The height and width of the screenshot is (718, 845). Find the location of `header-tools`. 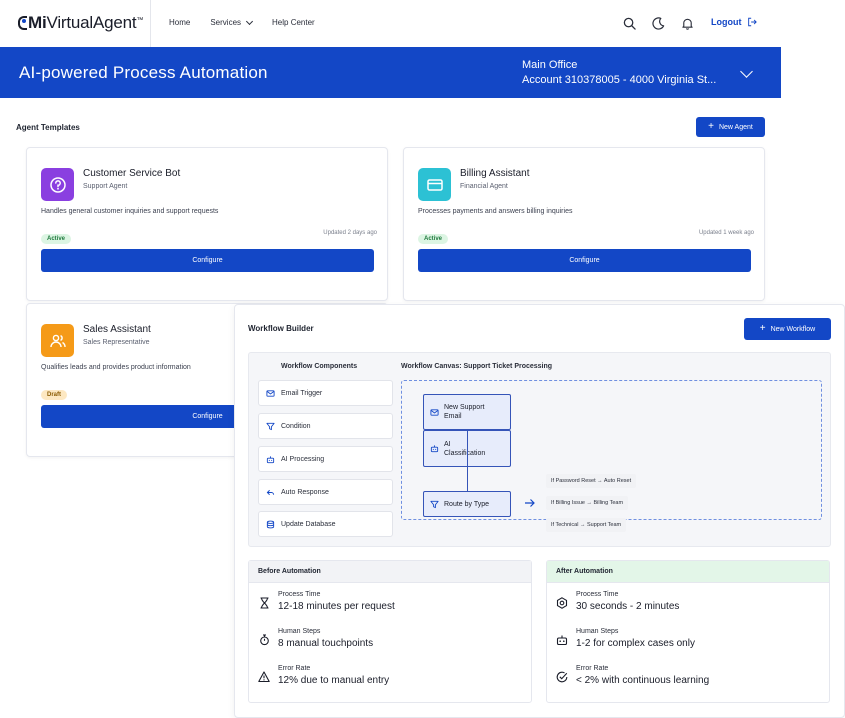

header-tools is located at coordinates (658, 23).